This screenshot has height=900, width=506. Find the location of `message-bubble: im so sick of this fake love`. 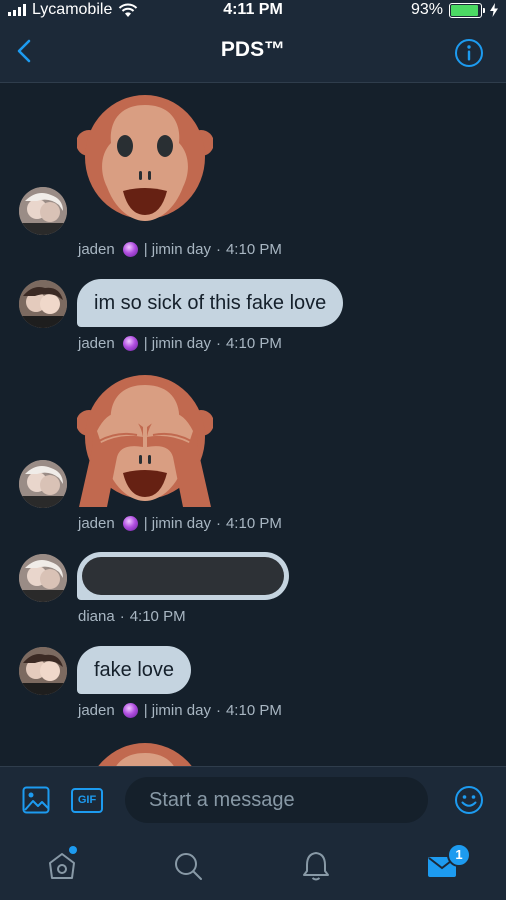

message-bubble: im so sick of this fake love is located at coordinates (210, 303).